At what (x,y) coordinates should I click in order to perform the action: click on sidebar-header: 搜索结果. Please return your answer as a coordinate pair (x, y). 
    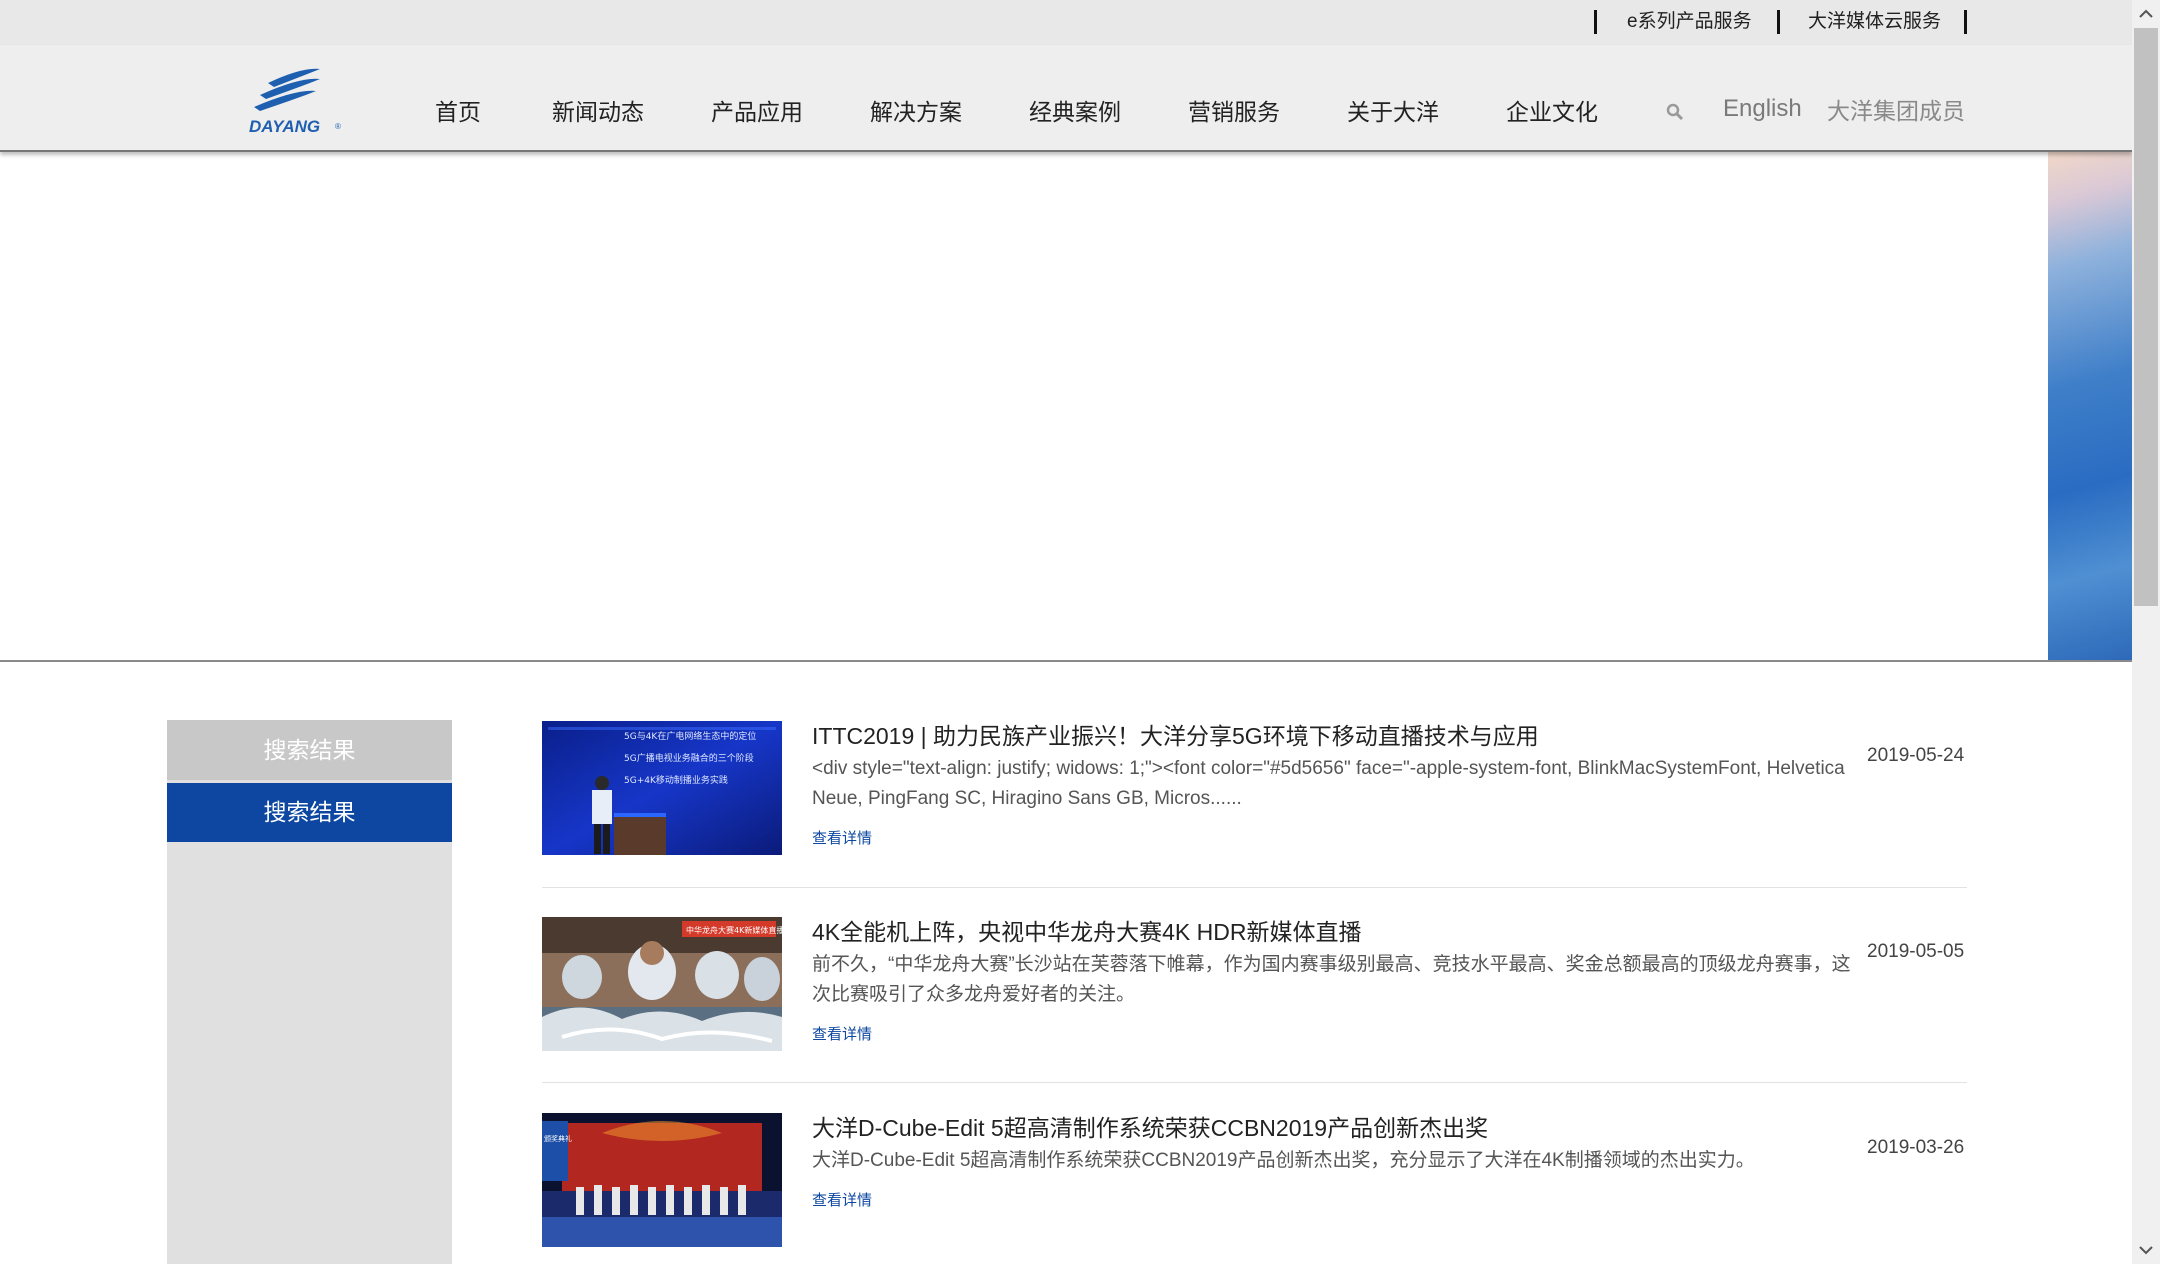
    Looking at the image, I should click on (309, 750).